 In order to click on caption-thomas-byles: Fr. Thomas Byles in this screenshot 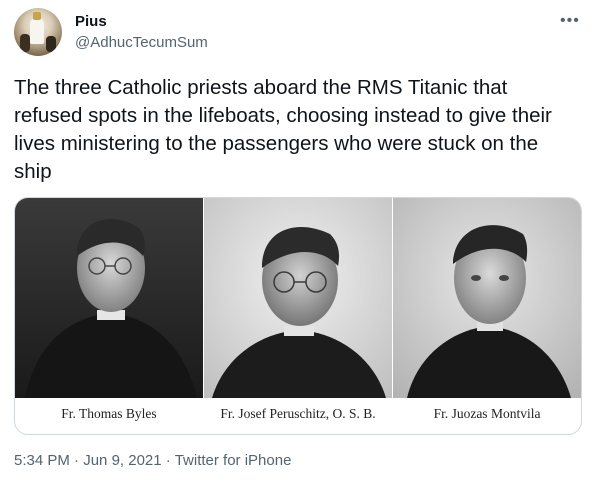, I will do `click(109, 413)`.